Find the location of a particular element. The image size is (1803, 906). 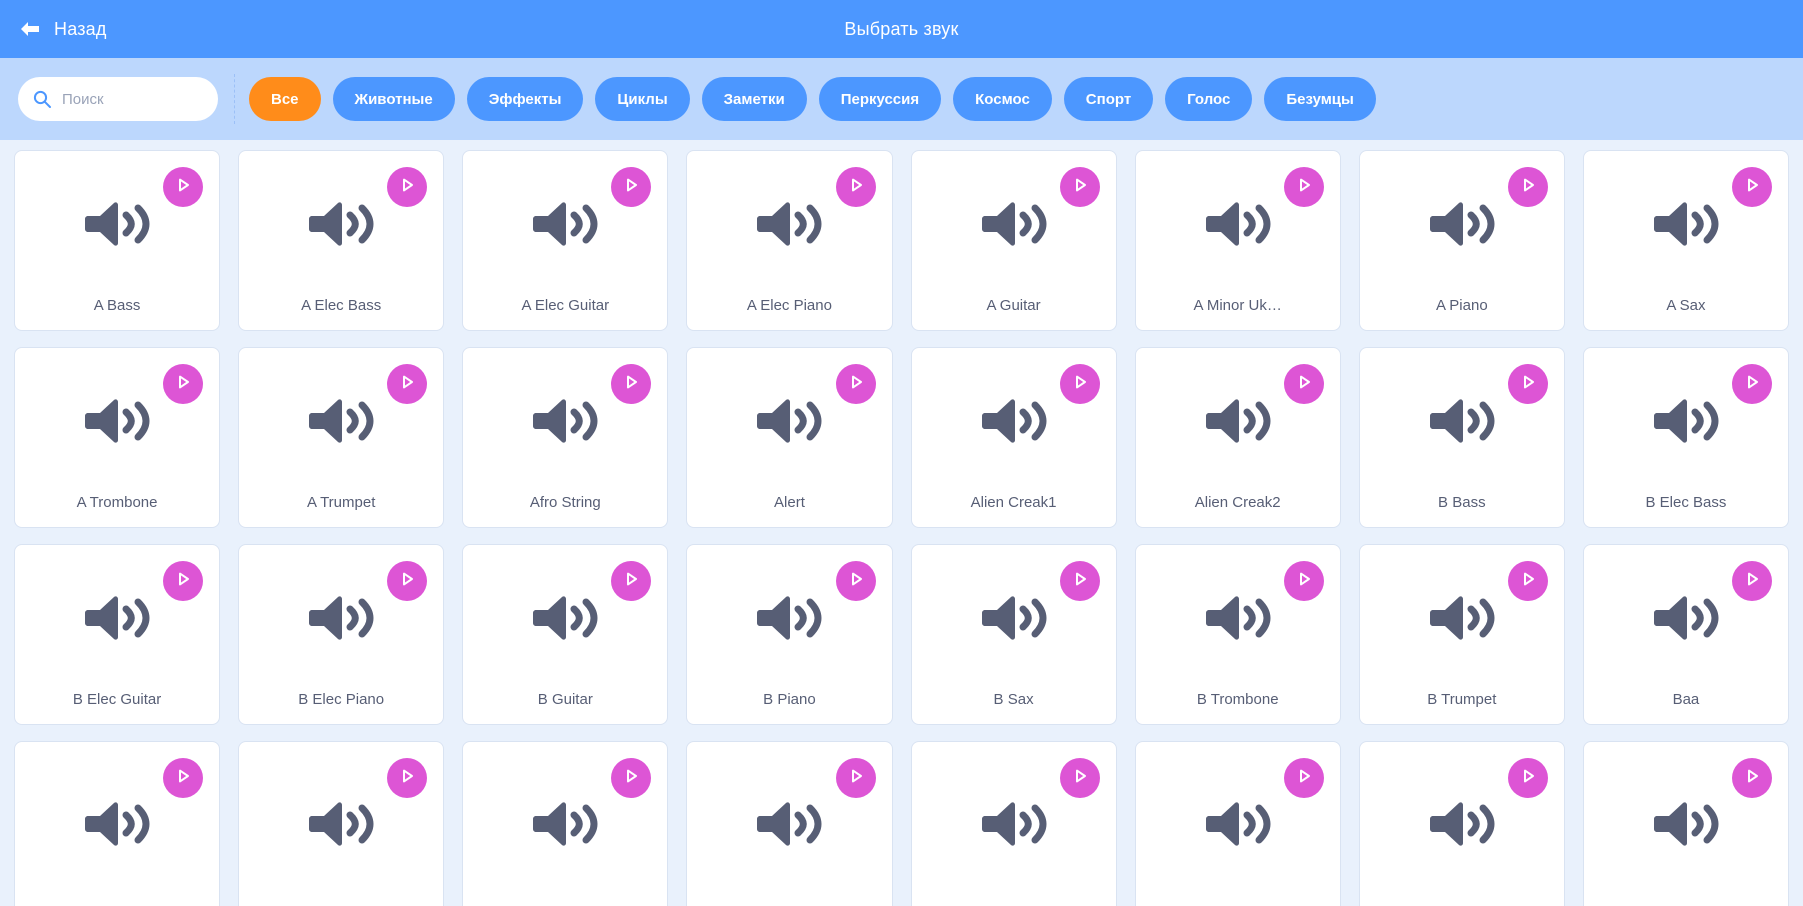

sound-tile: A Piano is located at coordinates (1461, 240).